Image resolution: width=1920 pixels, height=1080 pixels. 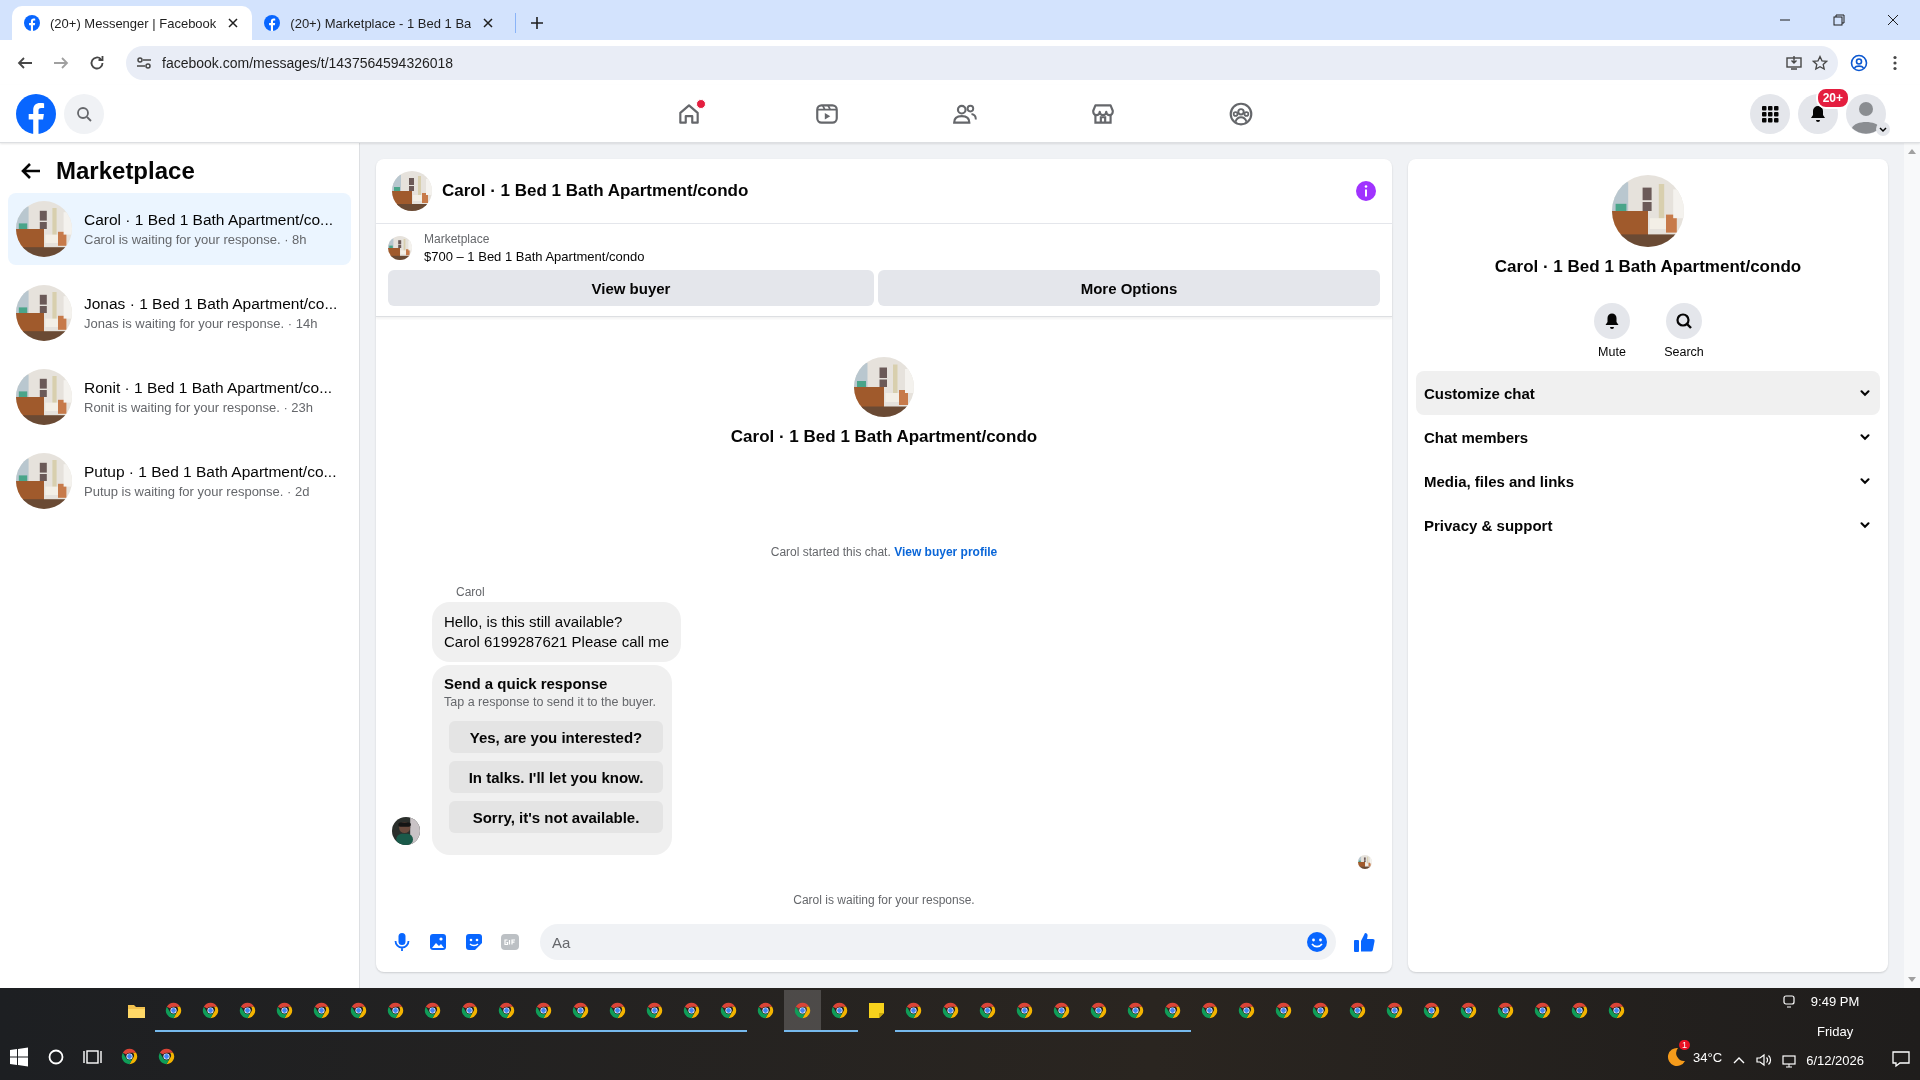 I want to click on view-buyer-button: View buyer, so click(x=631, y=288).